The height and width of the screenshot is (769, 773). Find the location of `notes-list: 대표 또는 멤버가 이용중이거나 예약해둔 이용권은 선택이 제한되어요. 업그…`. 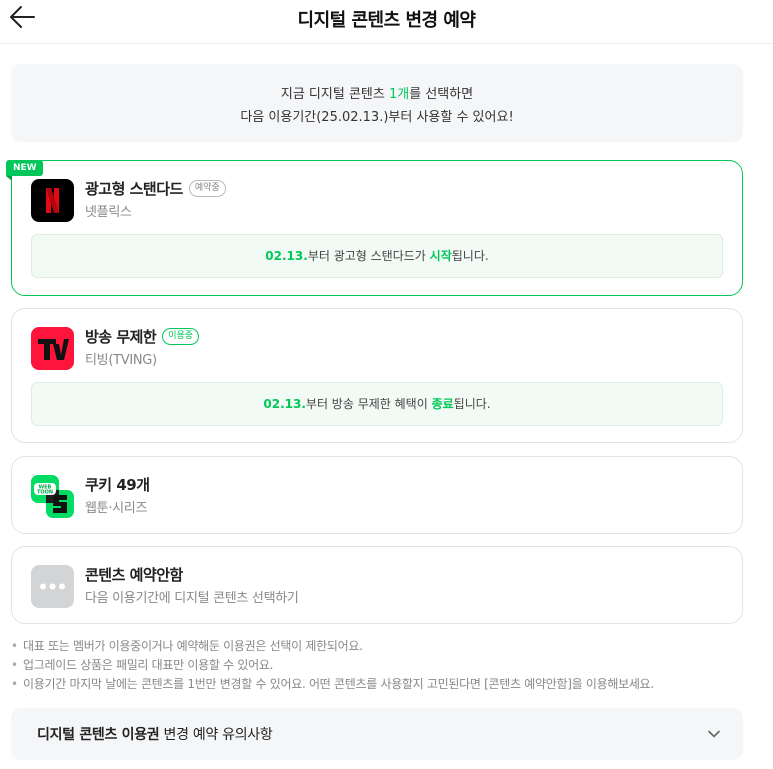

notes-list: 대표 또는 멤버가 이용중이거나 예약해둔 이용권은 선택이 제한되어요. 업그… is located at coordinates (381, 665).